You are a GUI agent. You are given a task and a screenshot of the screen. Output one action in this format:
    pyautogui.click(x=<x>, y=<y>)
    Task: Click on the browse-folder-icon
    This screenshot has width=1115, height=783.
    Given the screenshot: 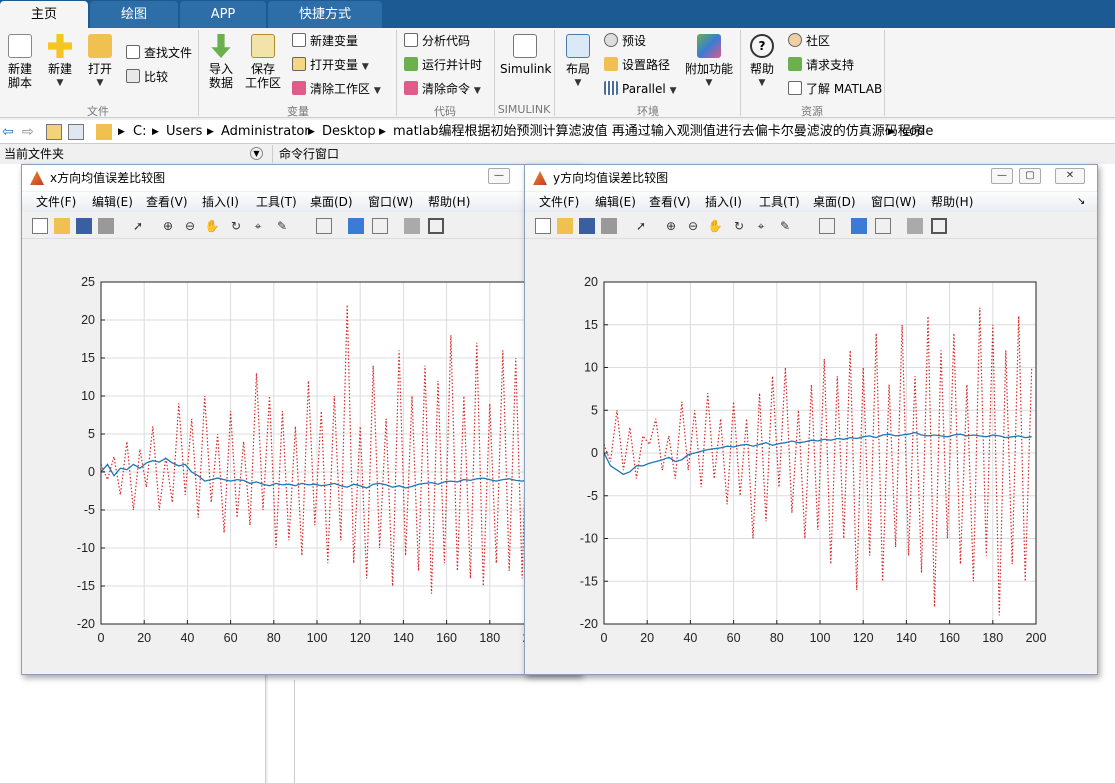 What is the action you would take?
    pyautogui.click(x=76, y=132)
    